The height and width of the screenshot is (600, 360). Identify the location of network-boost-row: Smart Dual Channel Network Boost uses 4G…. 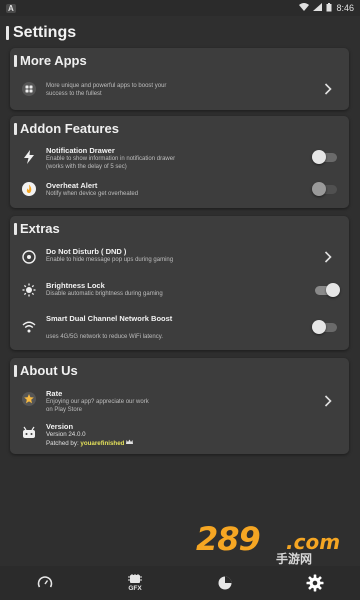
(179, 329).